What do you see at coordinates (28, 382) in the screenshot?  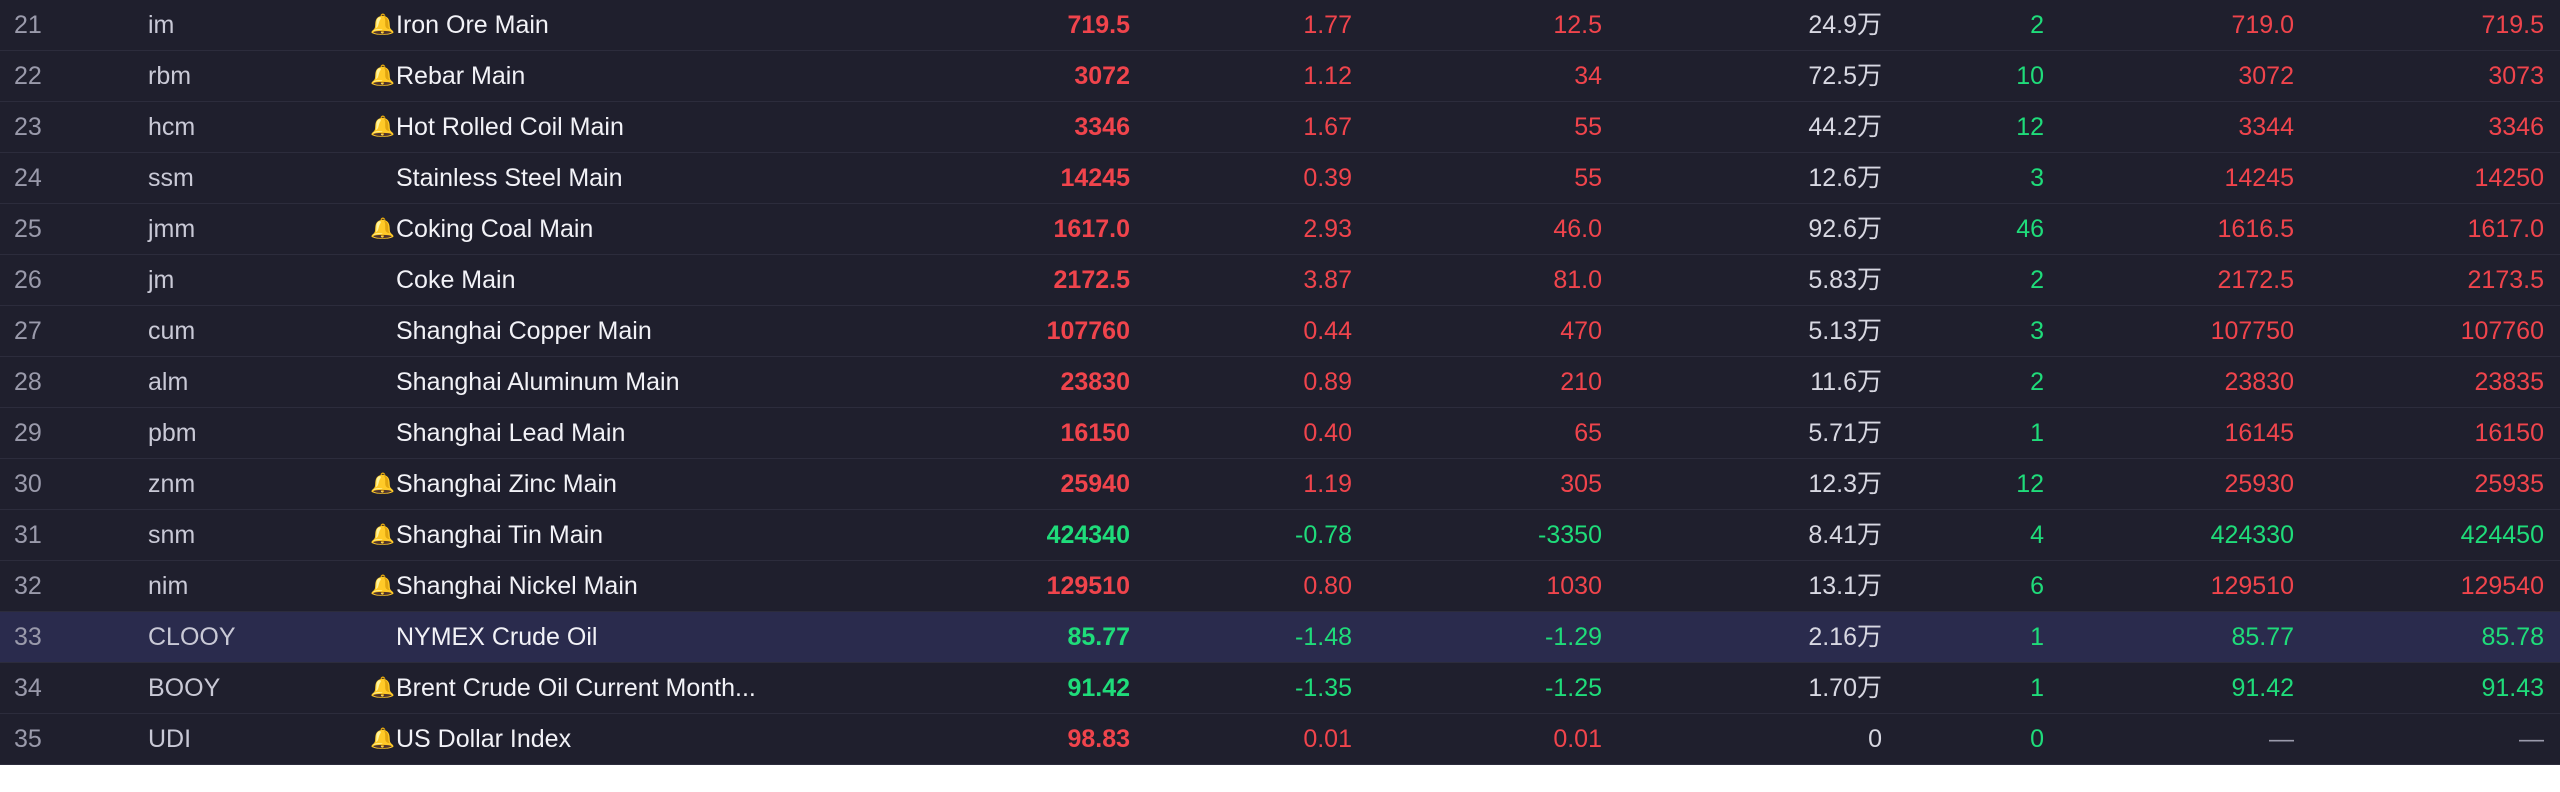 I see `row-index: 28` at bounding box center [28, 382].